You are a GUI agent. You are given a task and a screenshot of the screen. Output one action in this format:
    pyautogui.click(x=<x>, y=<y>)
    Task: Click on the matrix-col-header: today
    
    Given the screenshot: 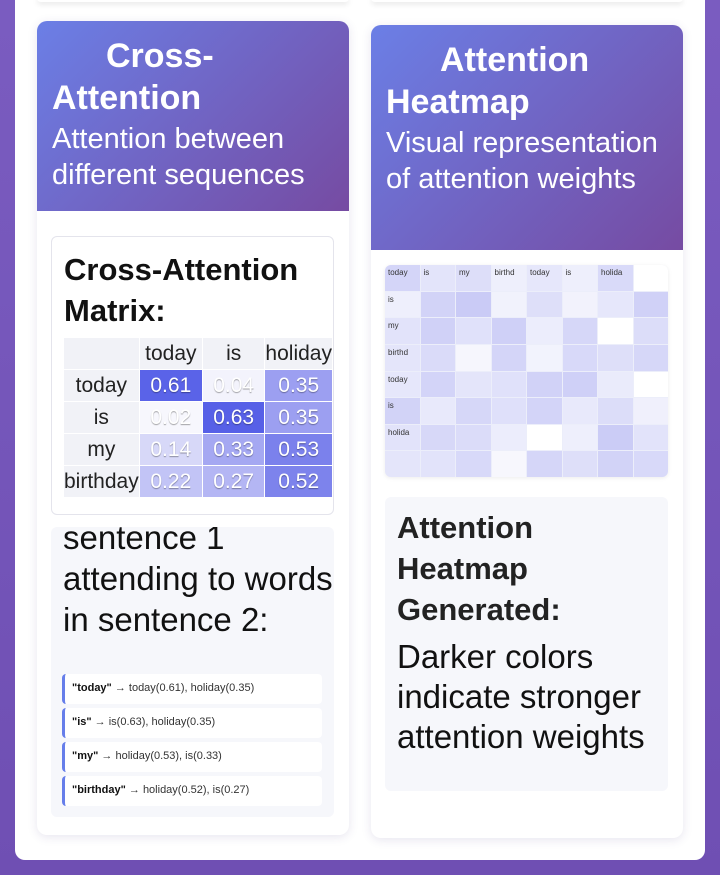 What is the action you would take?
    pyautogui.click(x=170, y=353)
    